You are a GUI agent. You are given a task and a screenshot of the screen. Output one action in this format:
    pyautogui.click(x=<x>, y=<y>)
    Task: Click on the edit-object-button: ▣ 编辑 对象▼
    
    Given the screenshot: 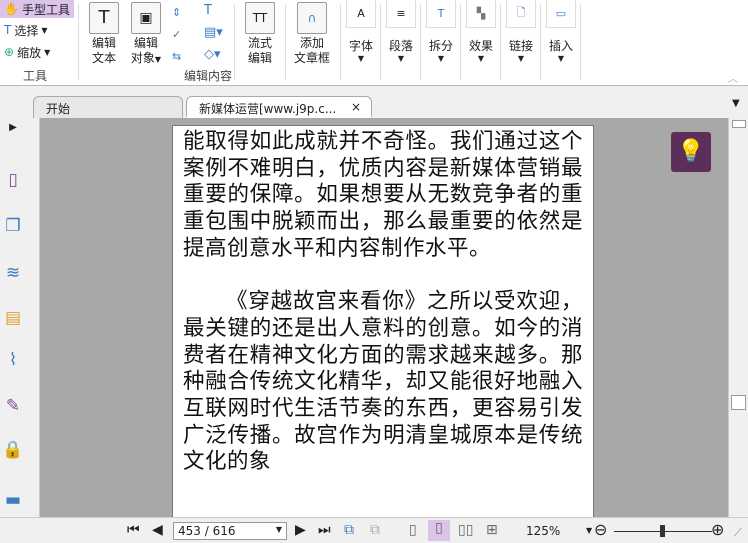 What is the action you would take?
    pyautogui.click(x=146, y=34)
    